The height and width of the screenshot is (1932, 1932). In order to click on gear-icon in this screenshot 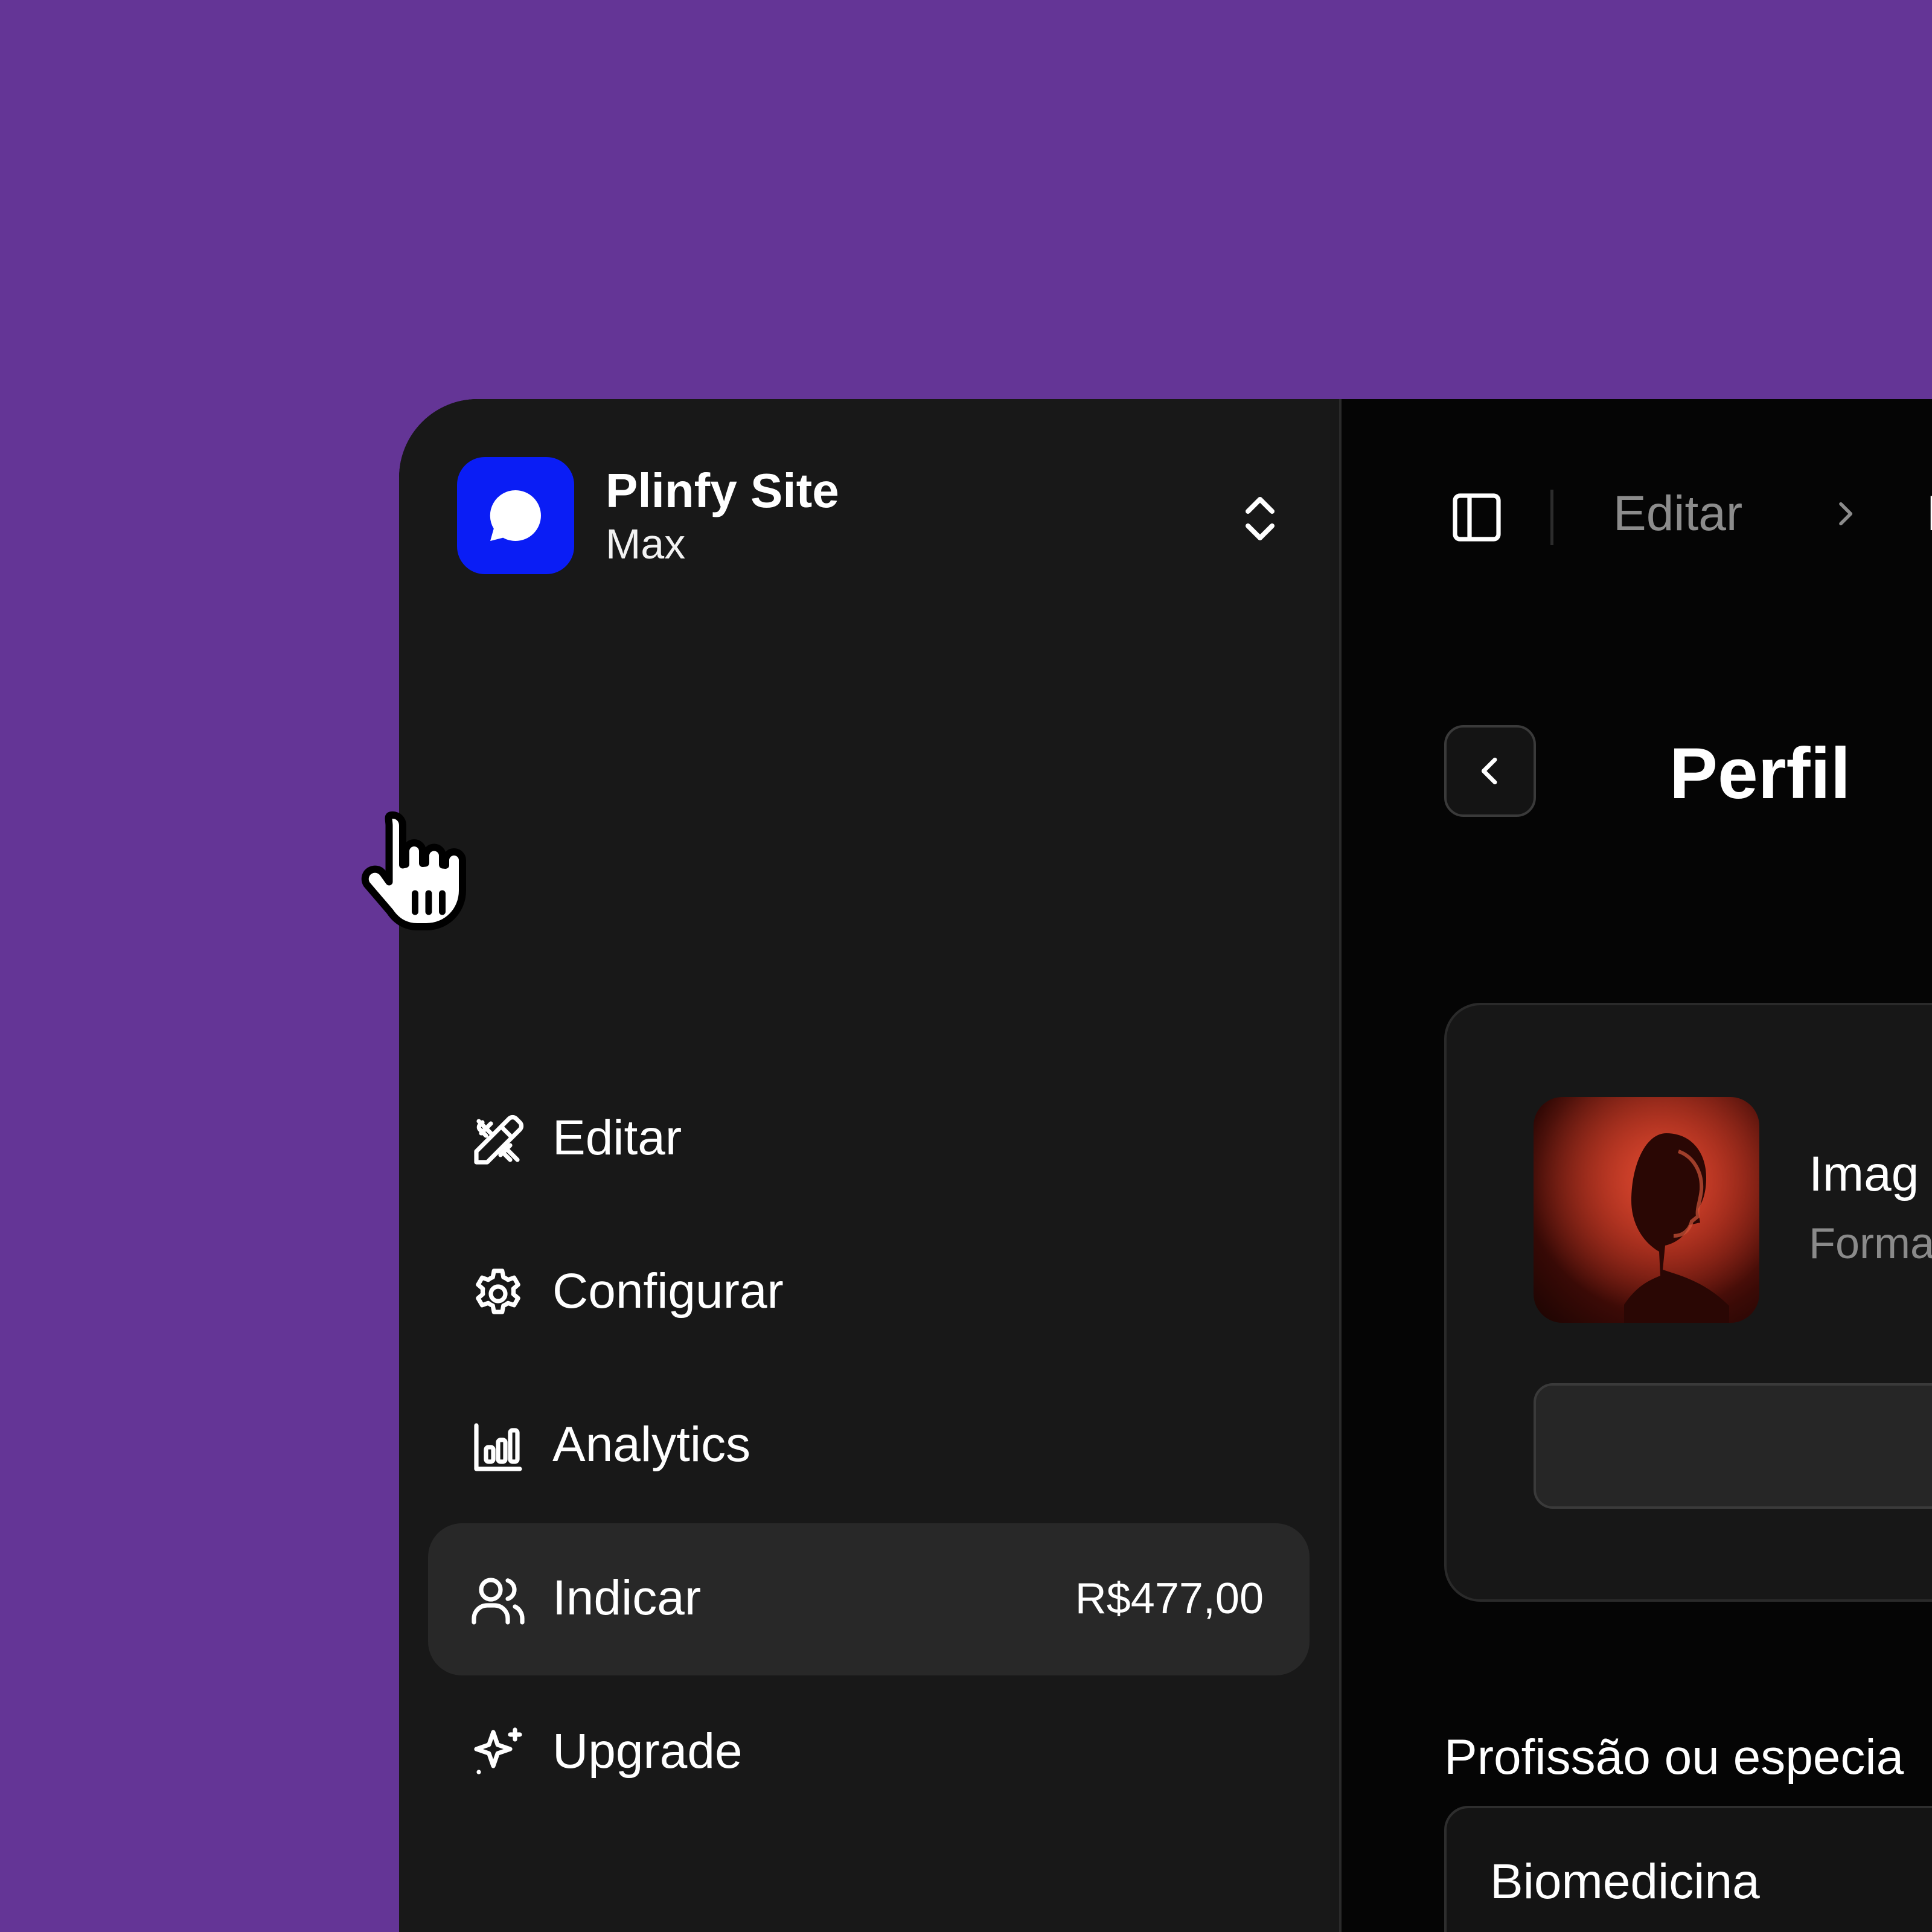, I will do `click(498, 1291)`.